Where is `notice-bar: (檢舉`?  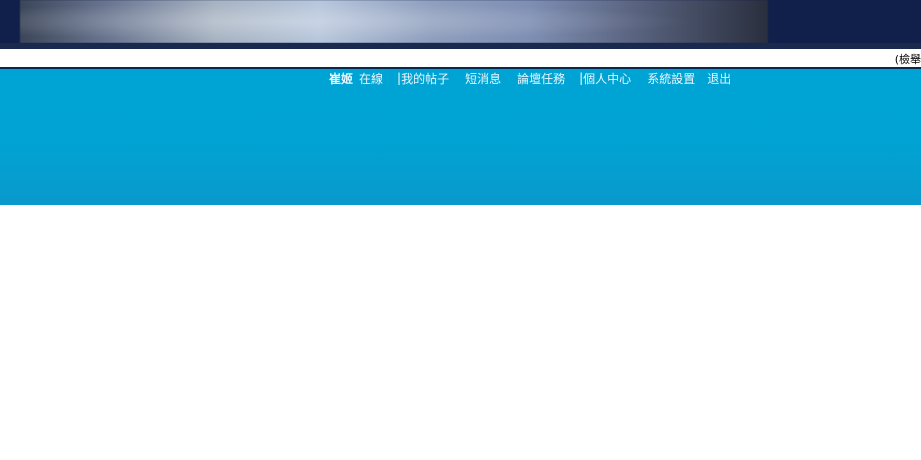 notice-bar: (檢舉 is located at coordinates (460, 59).